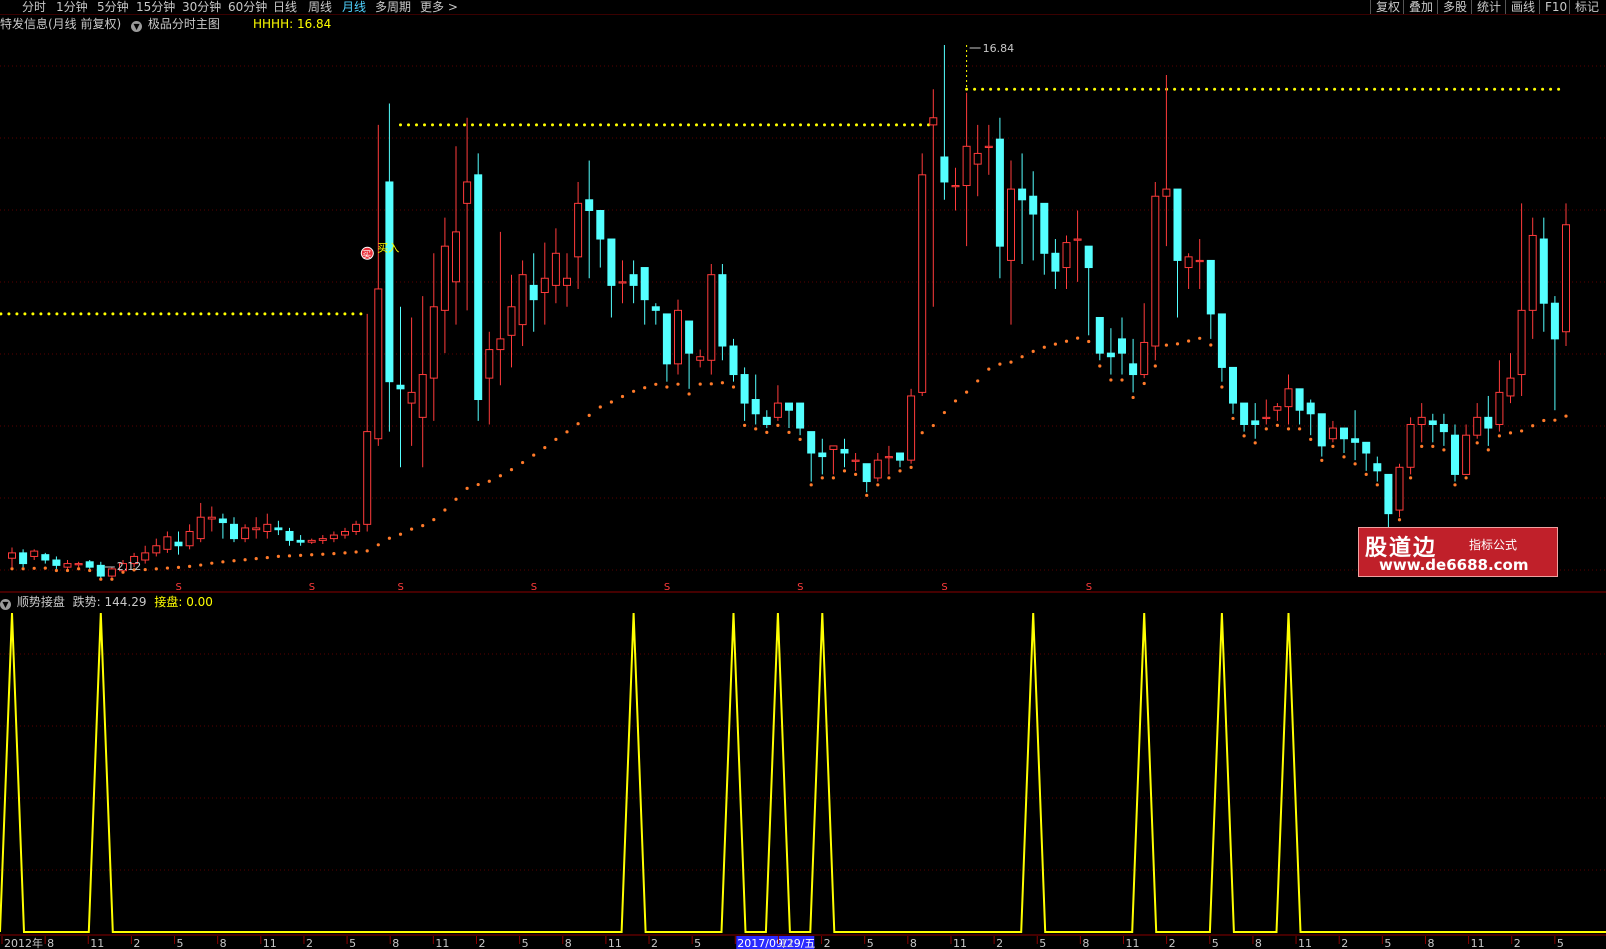  I want to click on high-label: 16.84, so click(999, 48).